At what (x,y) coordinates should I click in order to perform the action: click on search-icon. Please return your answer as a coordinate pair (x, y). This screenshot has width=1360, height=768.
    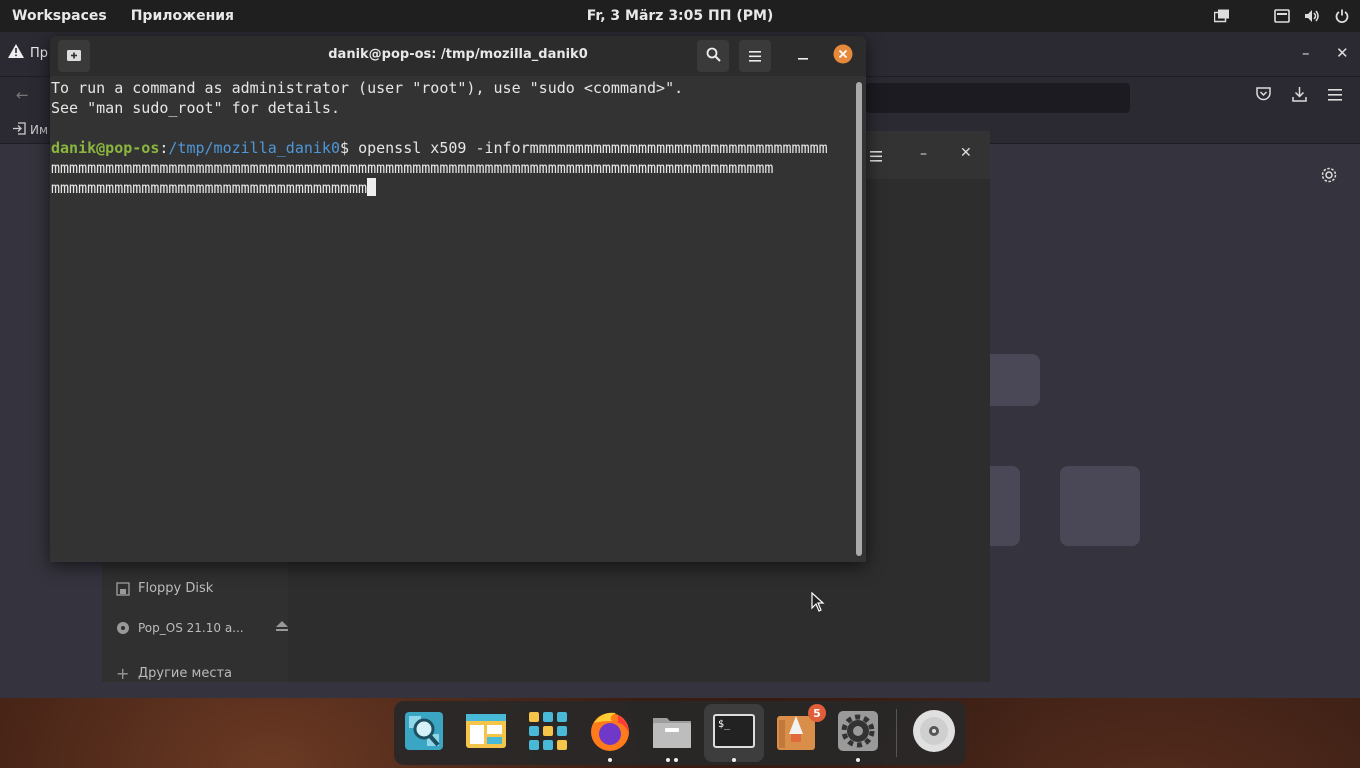
    Looking at the image, I should click on (713, 56).